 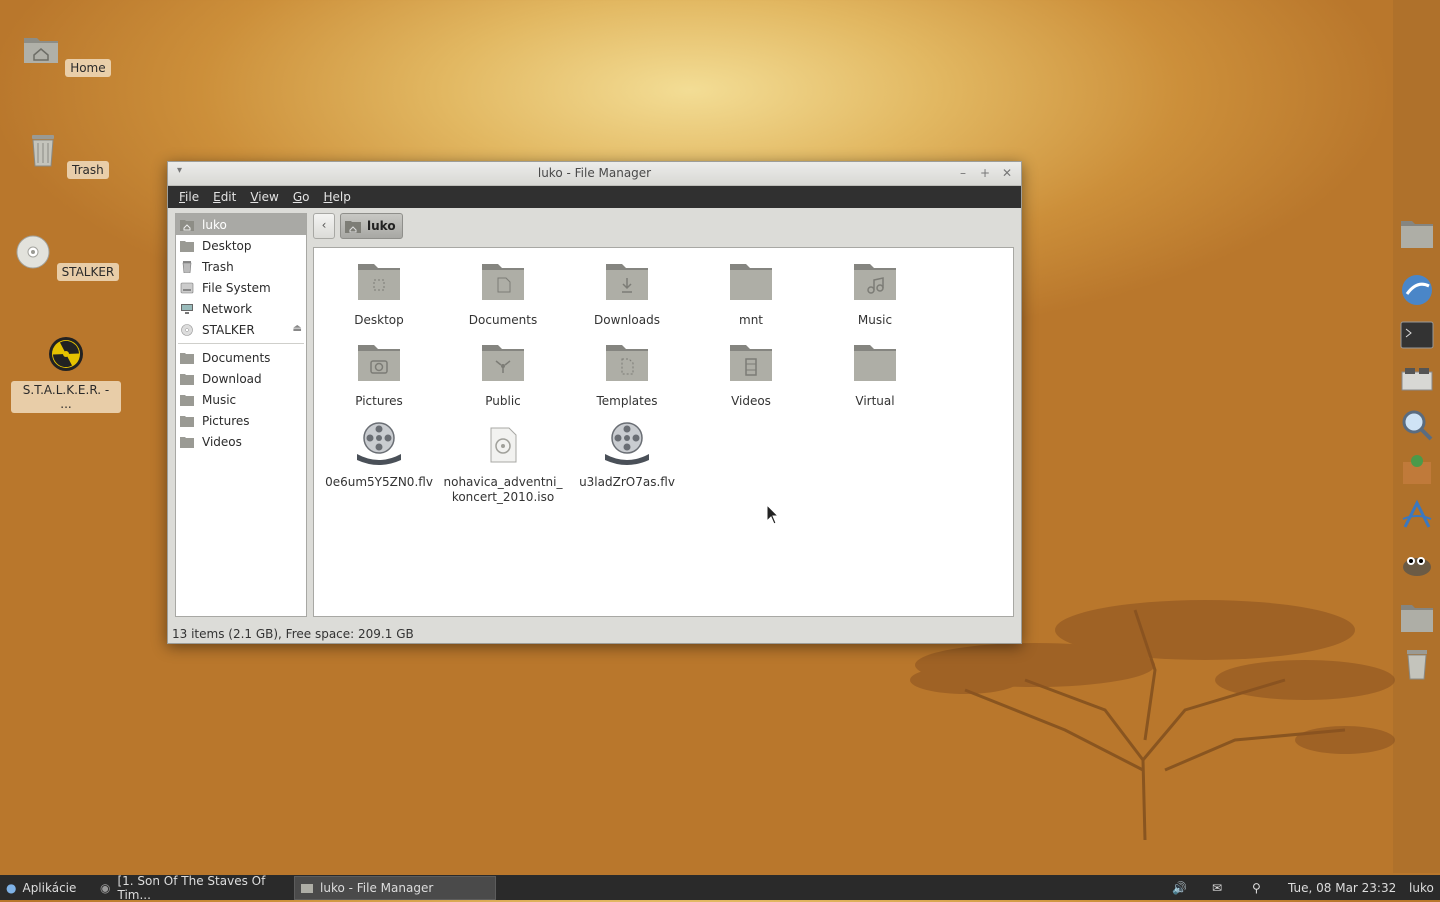 What do you see at coordinates (1342, 887) in the screenshot?
I see `clock: Tue, 08 Mar 23:32` at bounding box center [1342, 887].